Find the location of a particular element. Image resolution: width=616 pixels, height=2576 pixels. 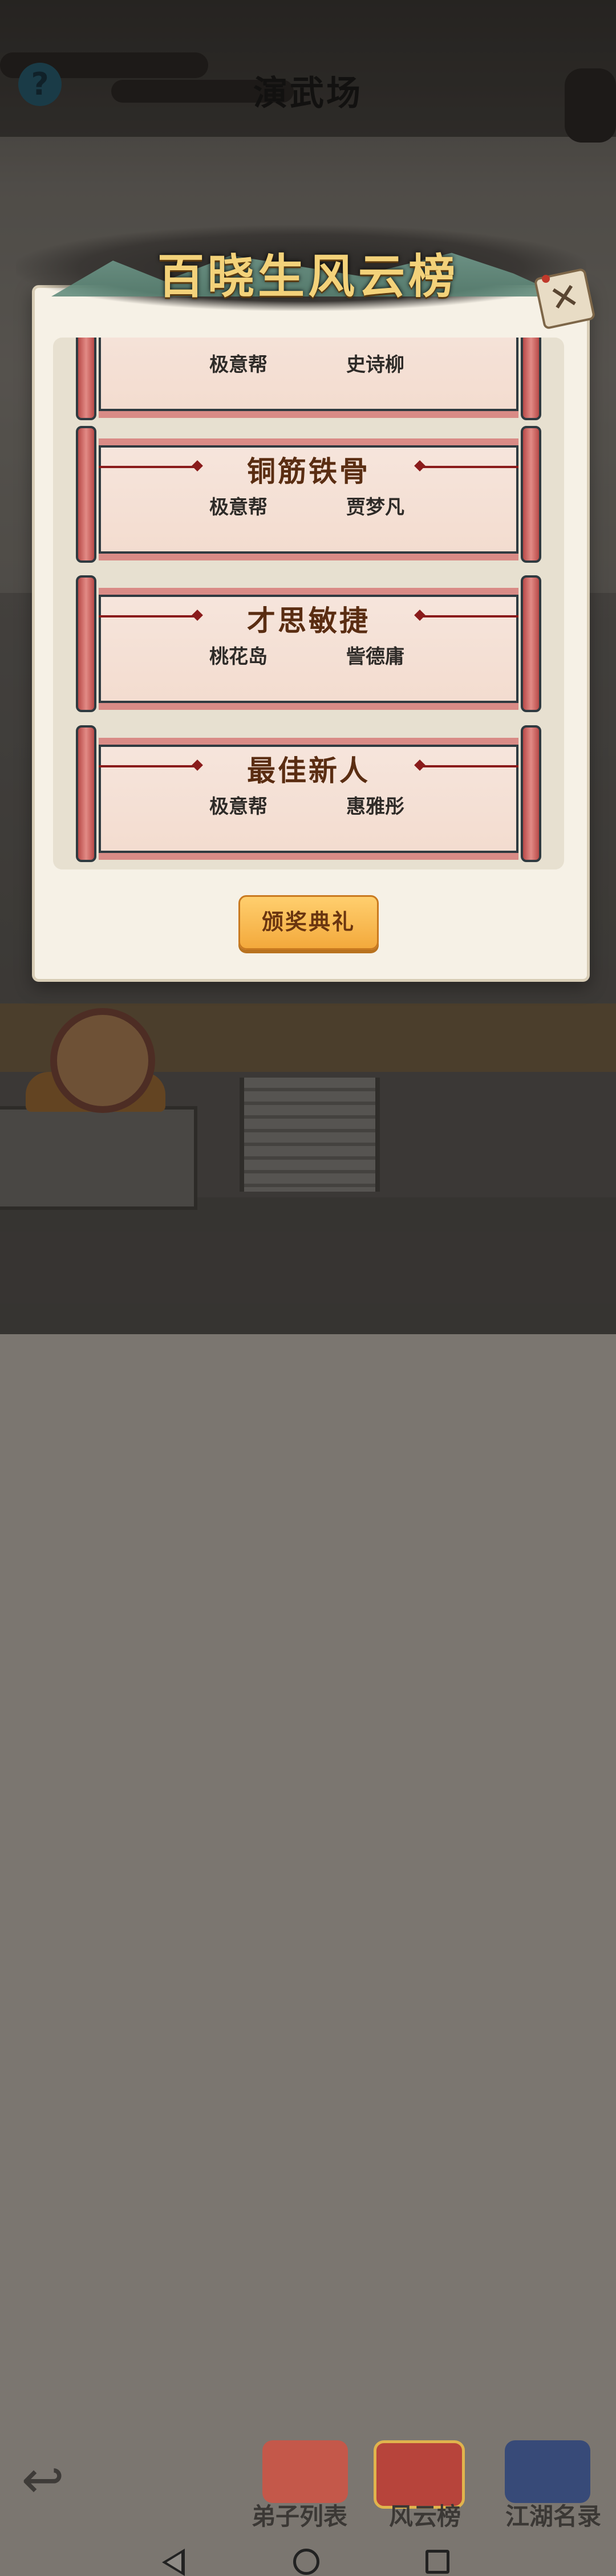

nav-home-icon is located at coordinates (306, 2562).